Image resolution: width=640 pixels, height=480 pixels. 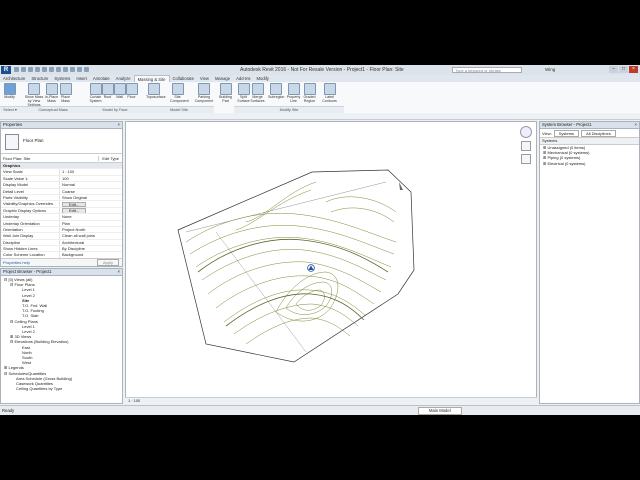 I want to click on contour-lines, so click(x=291, y=263).